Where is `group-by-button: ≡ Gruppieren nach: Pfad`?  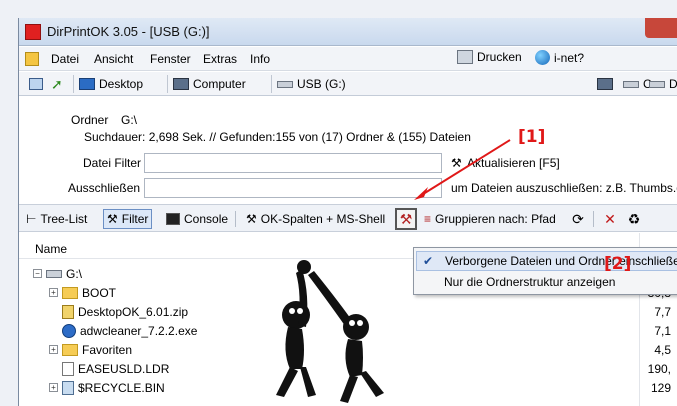
group-by-button: ≡ Gruppieren nach: Pfad is located at coordinates (490, 219).